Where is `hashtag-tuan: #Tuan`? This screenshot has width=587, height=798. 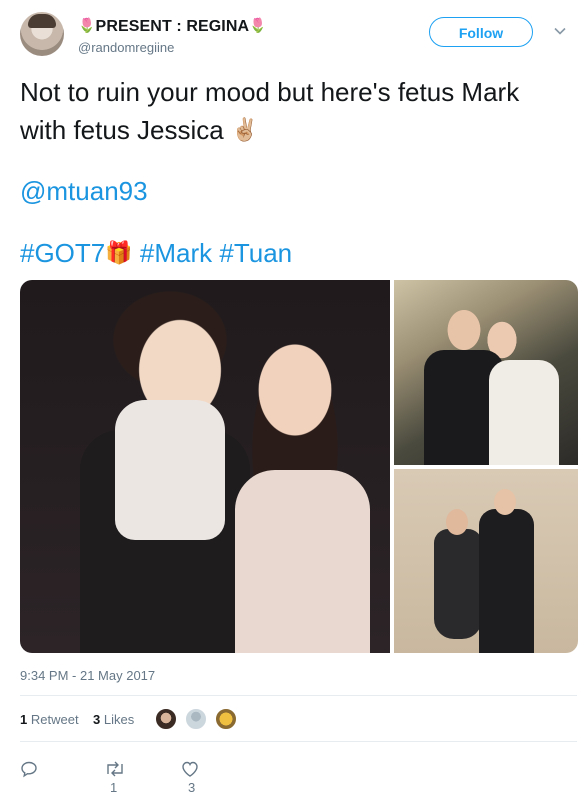
hashtag-tuan: #Tuan is located at coordinates (255, 253).